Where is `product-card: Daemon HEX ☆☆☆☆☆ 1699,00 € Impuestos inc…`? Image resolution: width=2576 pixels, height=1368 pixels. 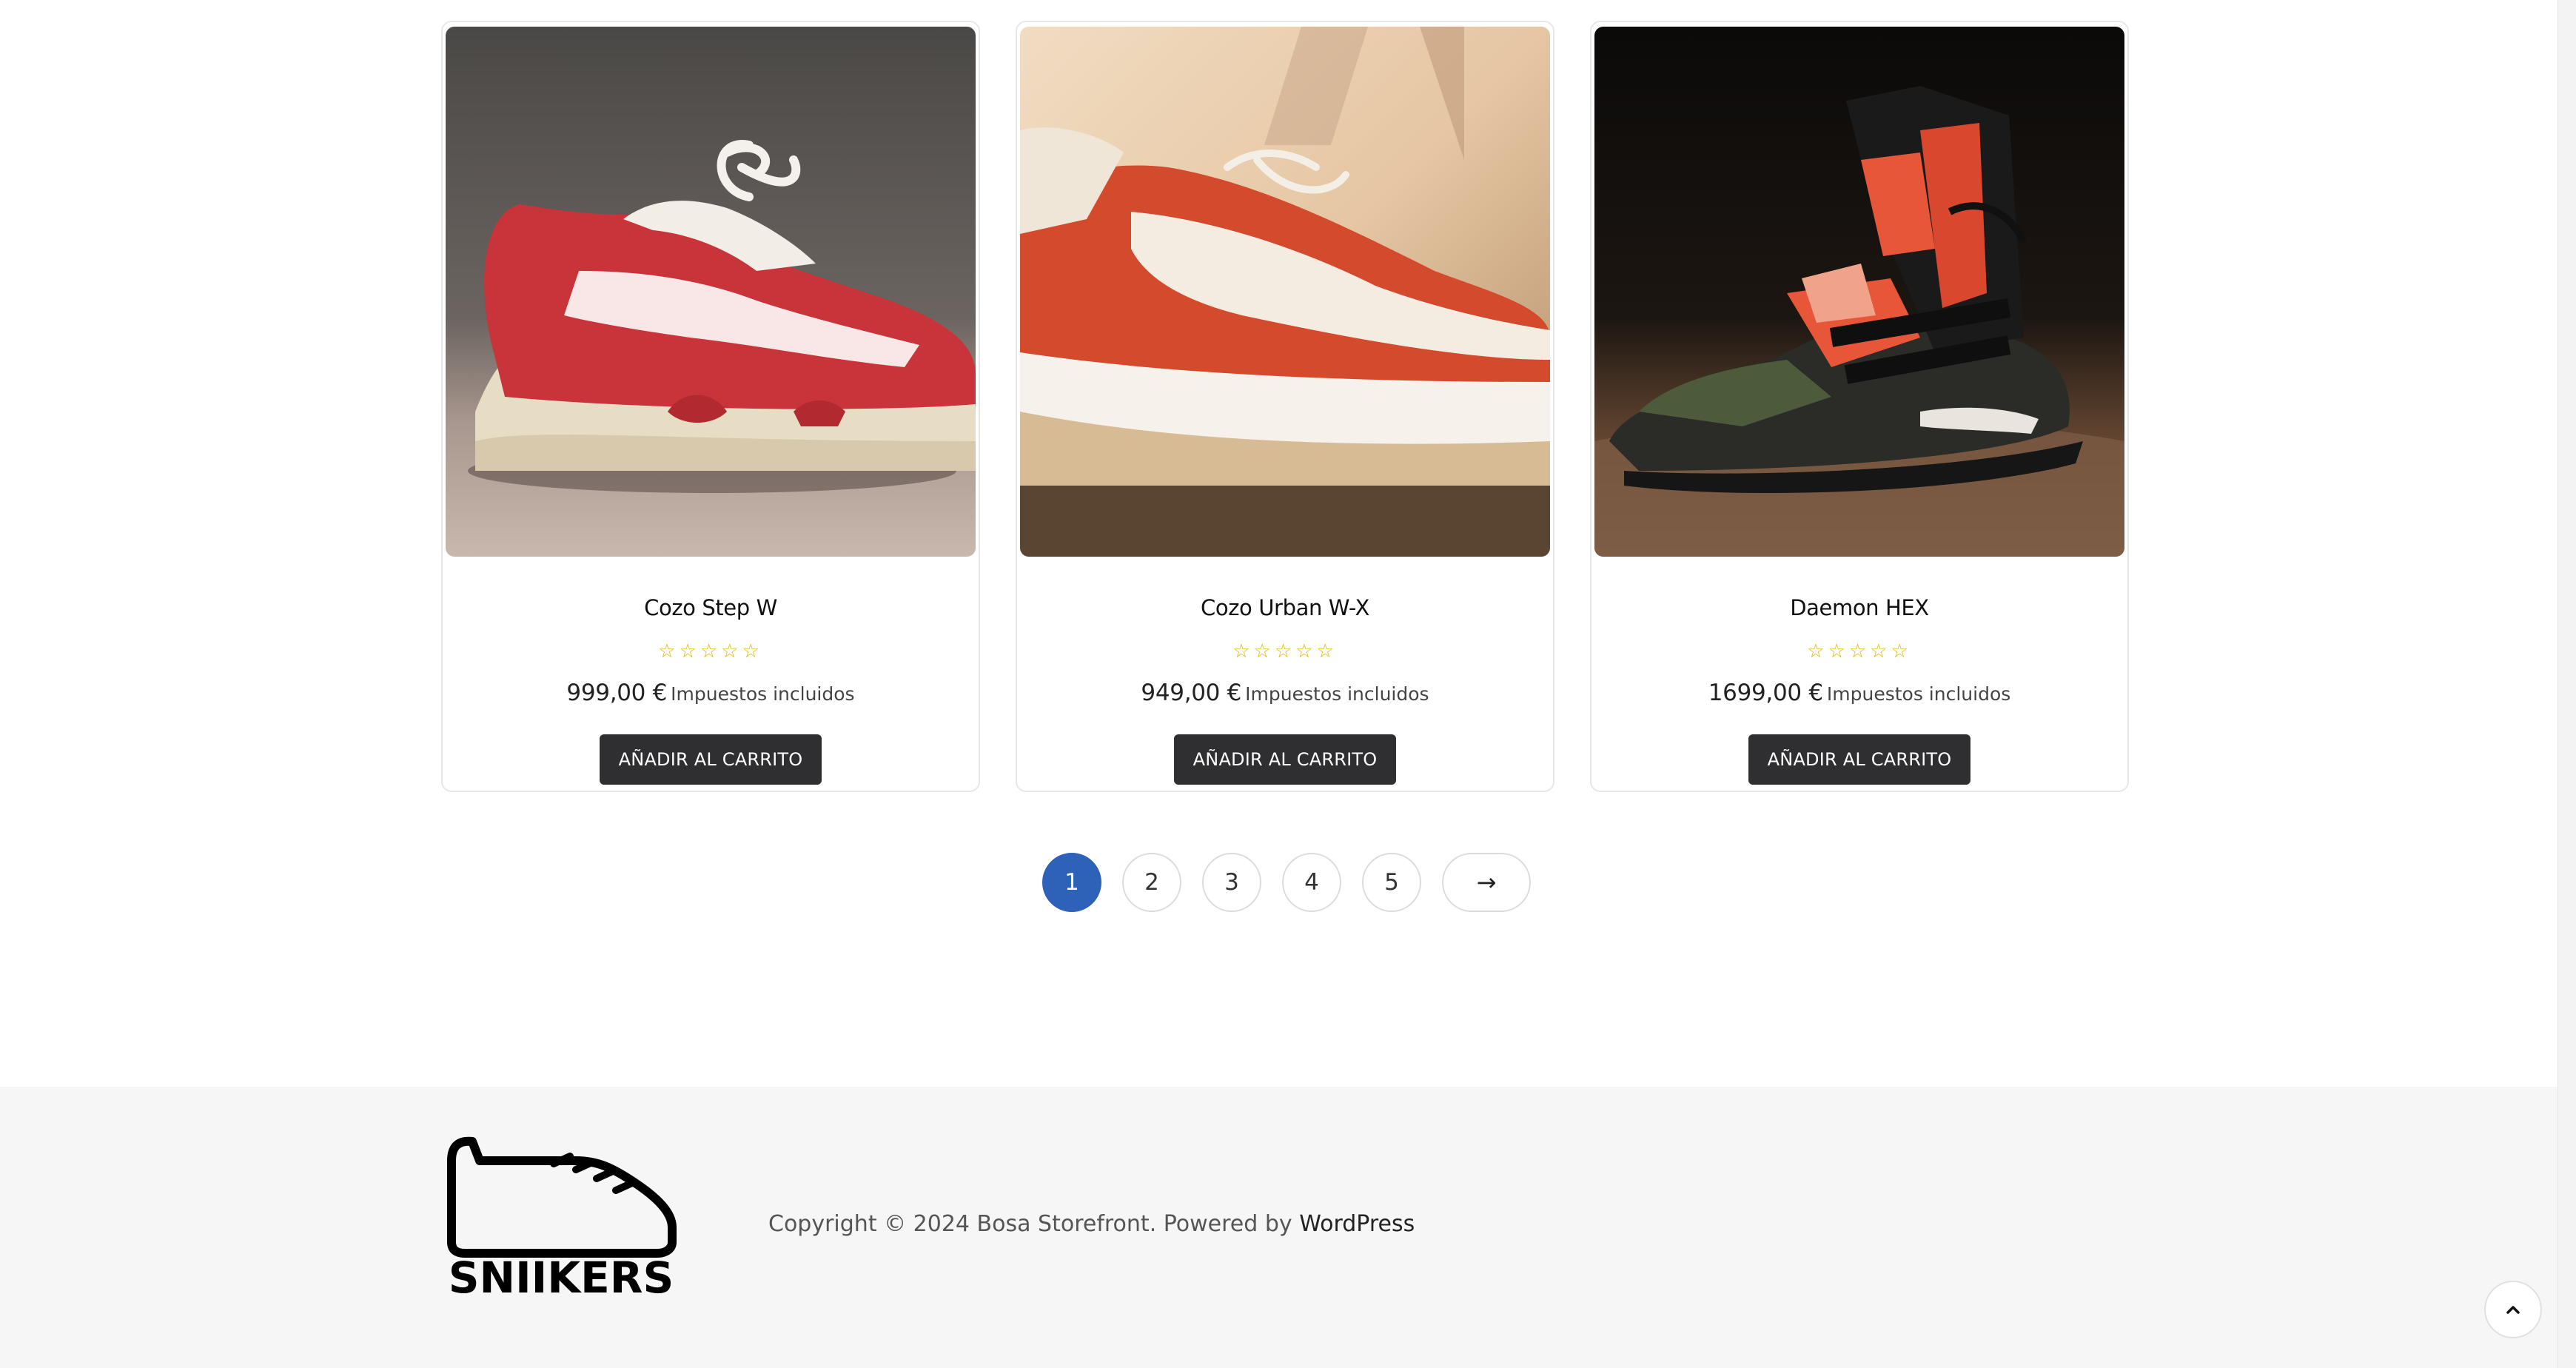 product-card: Daemon HEX ☆☆☆☆☆ 1699,00 € Impuestos inc… is located at coordinates (1859, 406).